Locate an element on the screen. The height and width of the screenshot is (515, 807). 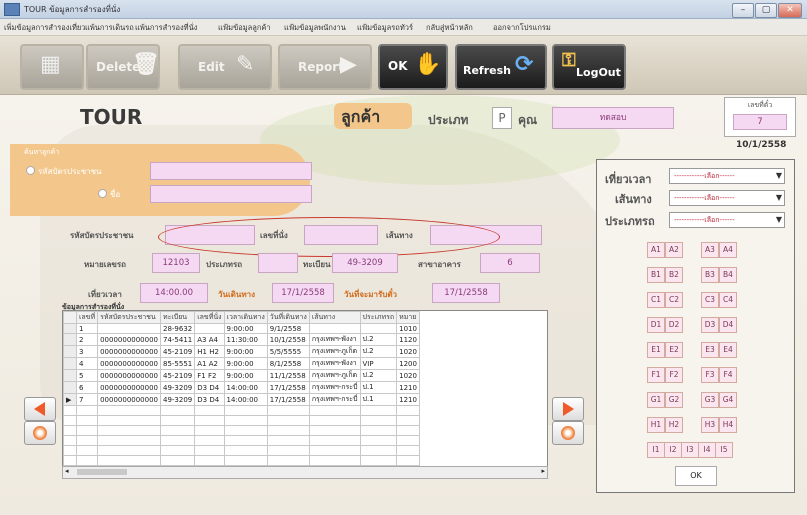
scroll-left-icon: ◂ is located at coordinates (67, 471).